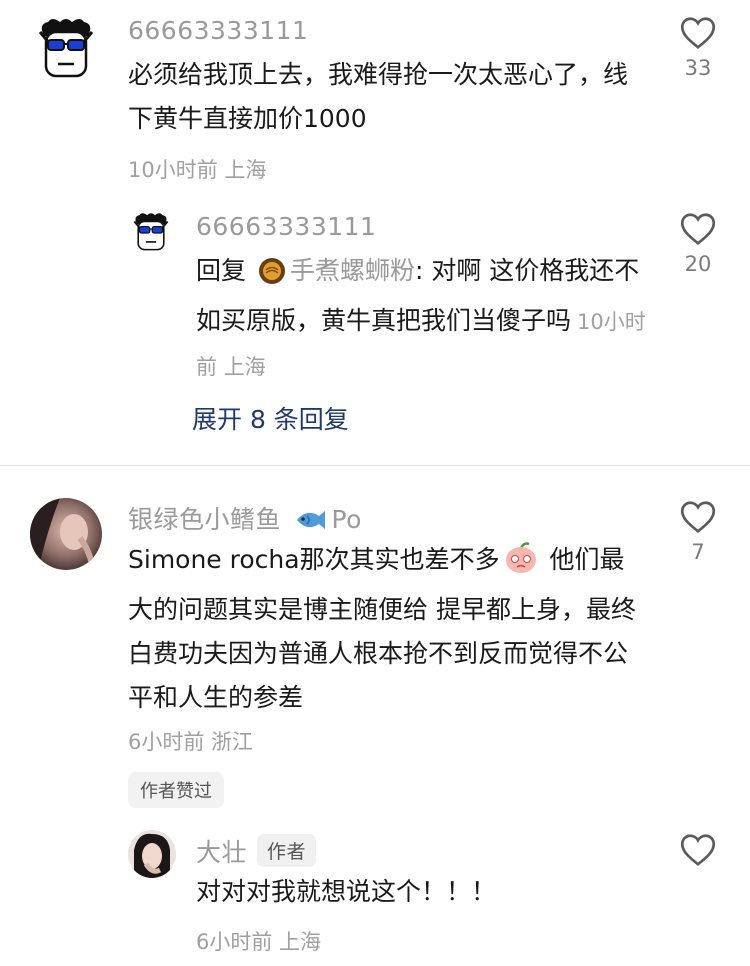 This screenshot has height=966, width=750. I want to click on like-button: 7, so click(698, 532).